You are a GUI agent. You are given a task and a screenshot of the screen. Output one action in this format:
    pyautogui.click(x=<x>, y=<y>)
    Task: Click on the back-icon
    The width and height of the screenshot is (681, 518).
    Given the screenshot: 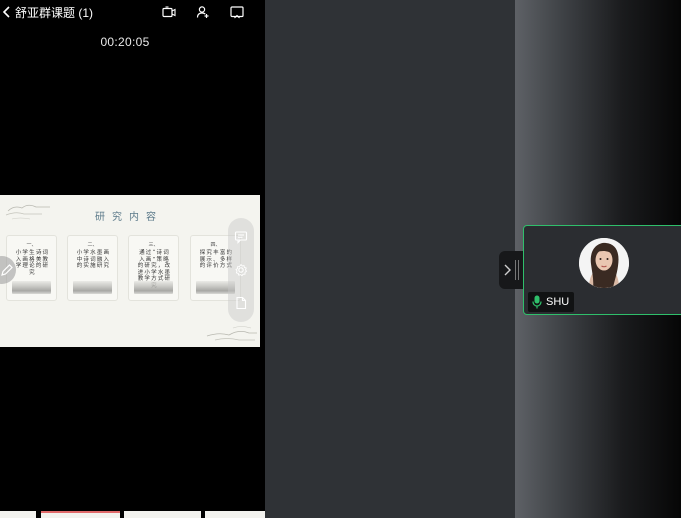 What is the action you would take?
    pyautogui.click(x=7, y=12)
    